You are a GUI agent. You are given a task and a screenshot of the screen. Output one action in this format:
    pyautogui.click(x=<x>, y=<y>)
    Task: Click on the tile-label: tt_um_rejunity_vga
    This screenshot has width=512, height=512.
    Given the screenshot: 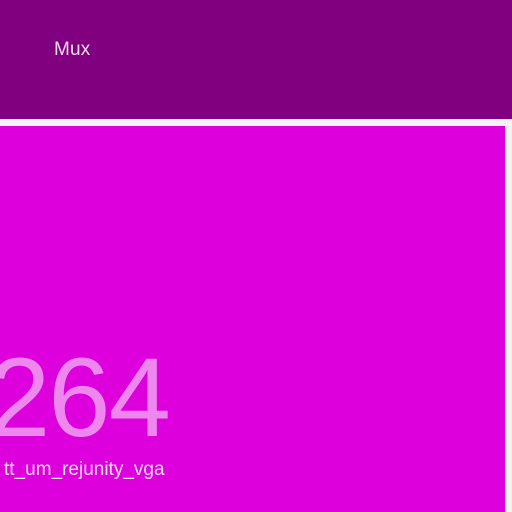 What is the action you would take?
    pyautogui.click(x=84, y=469)
    